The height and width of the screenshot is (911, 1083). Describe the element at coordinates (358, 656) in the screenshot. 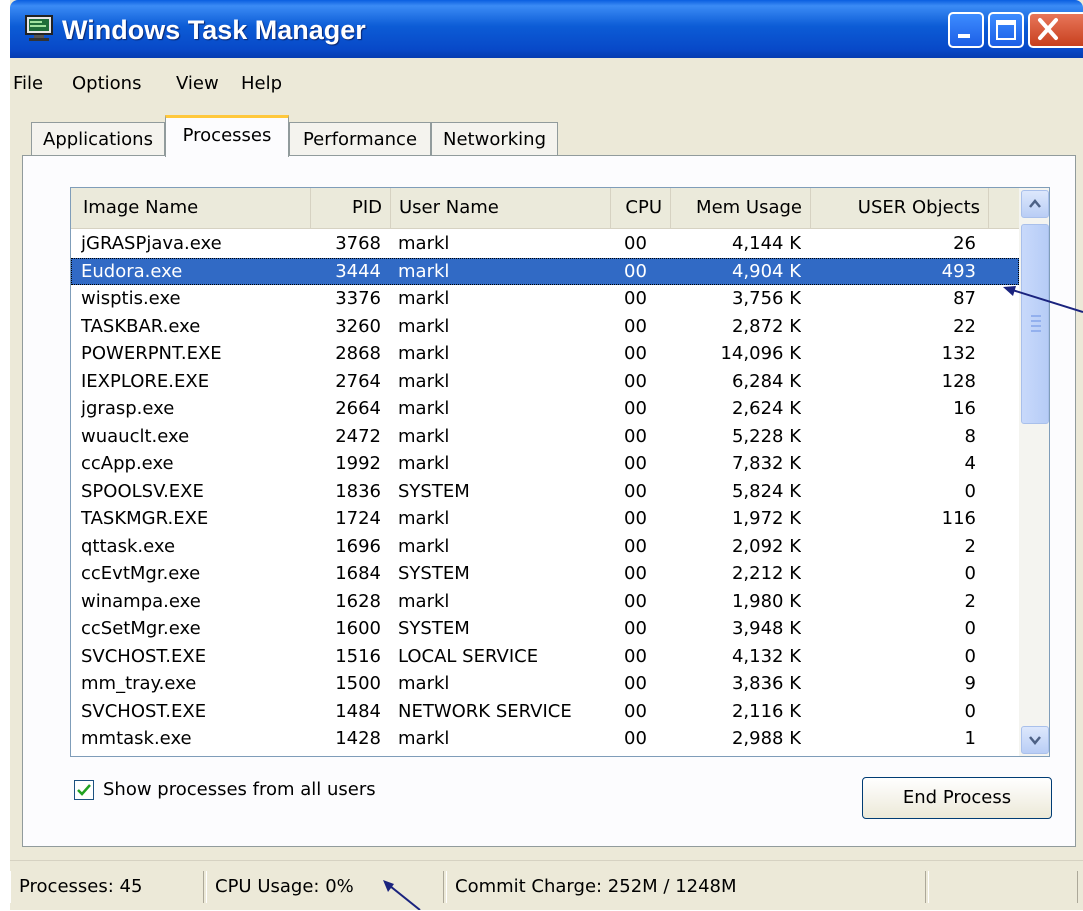

I see `cell-pid: 1516` at that location.